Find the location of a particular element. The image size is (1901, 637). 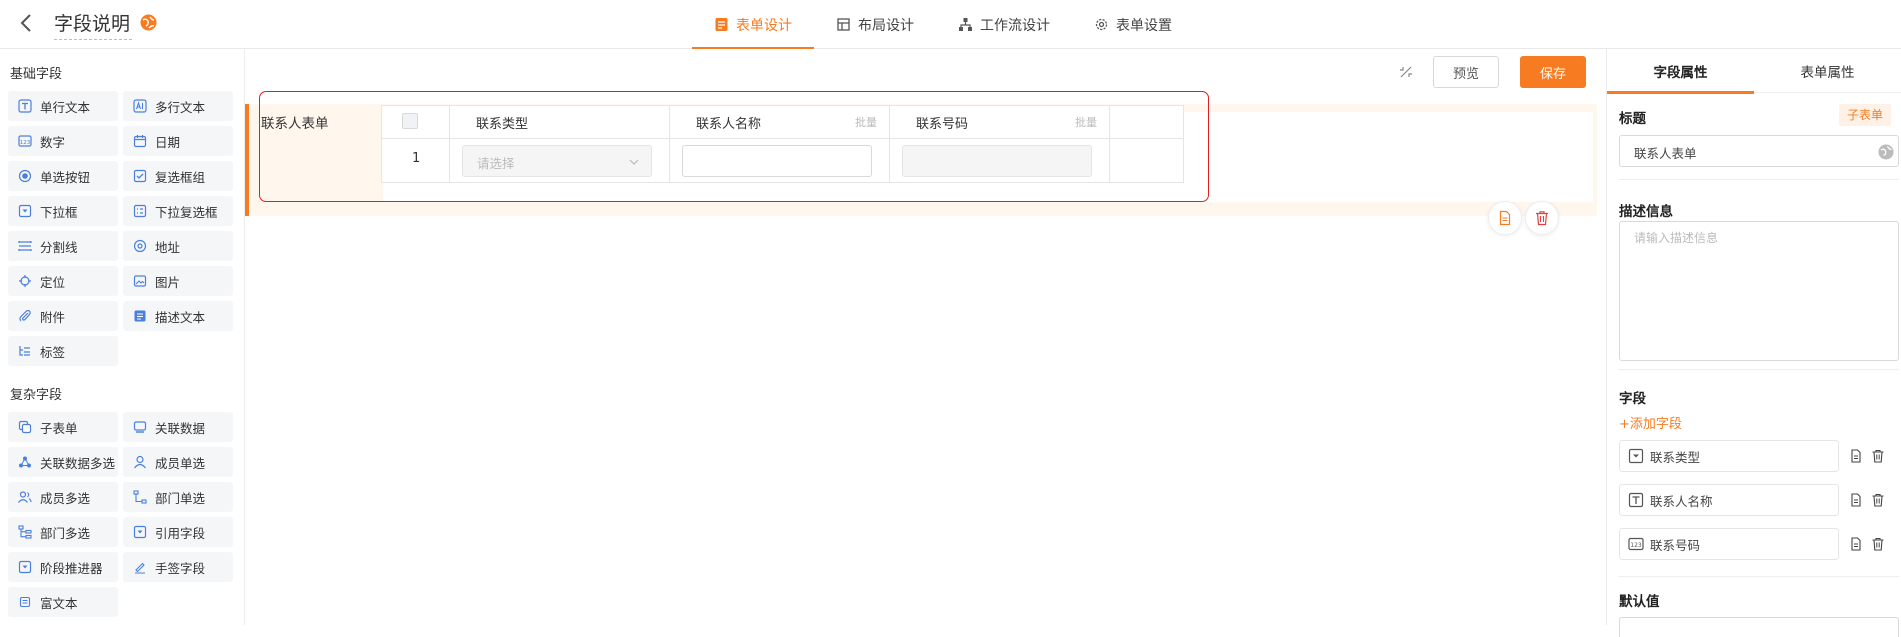

palette-item-label: 阶段推进器 is located at coordinates (71, 568).